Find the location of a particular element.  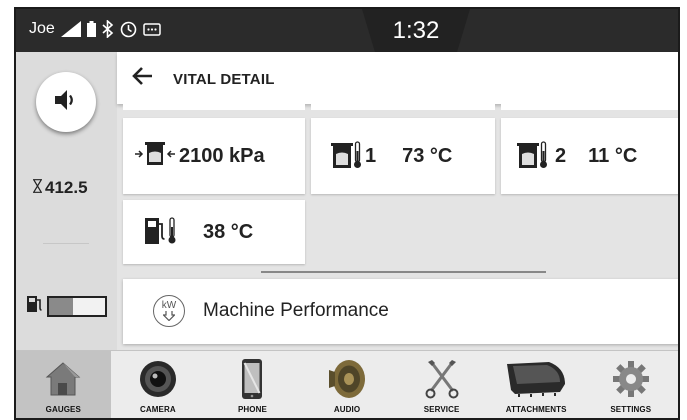

nav-camera: CAMERA is located at coordinates (158, 384).